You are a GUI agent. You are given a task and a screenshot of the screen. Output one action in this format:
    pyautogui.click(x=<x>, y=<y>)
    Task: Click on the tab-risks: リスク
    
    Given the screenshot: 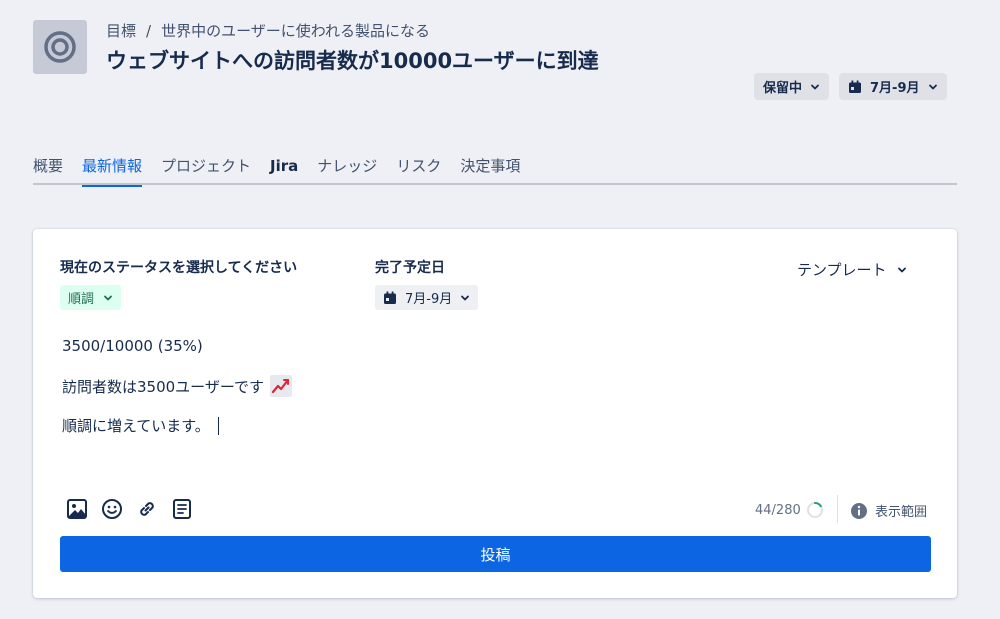 What is the action you would take?
    pyautogui.click(x=418, y=170)
    